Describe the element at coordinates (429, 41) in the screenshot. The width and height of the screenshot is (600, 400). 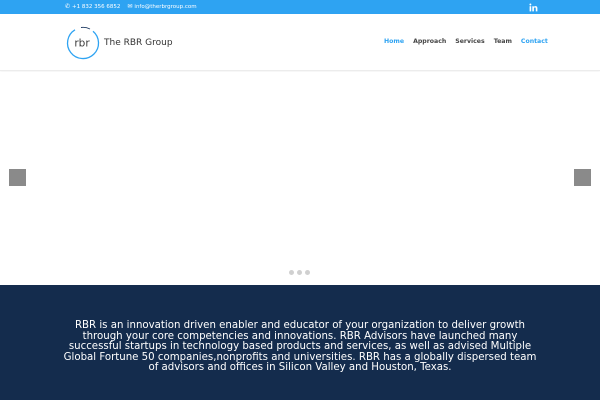
I see `nav-approach: Approach` at that location.